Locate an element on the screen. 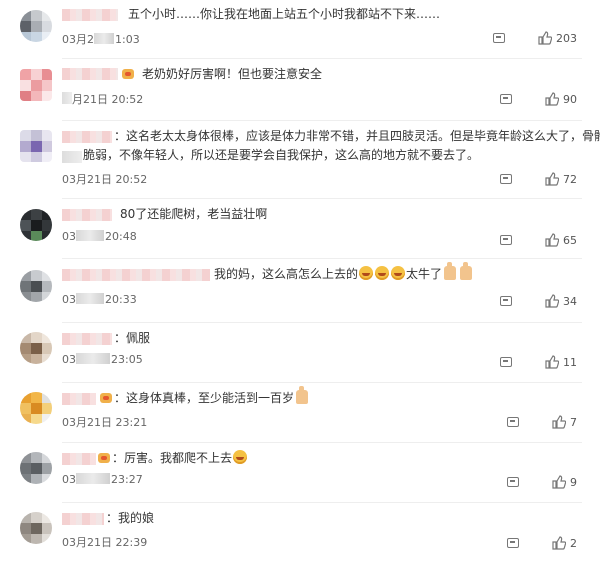 The image size is (600, 565). comment-text: 80了还能爬树，老当益壮啊 is located at coordinates (194, 214).